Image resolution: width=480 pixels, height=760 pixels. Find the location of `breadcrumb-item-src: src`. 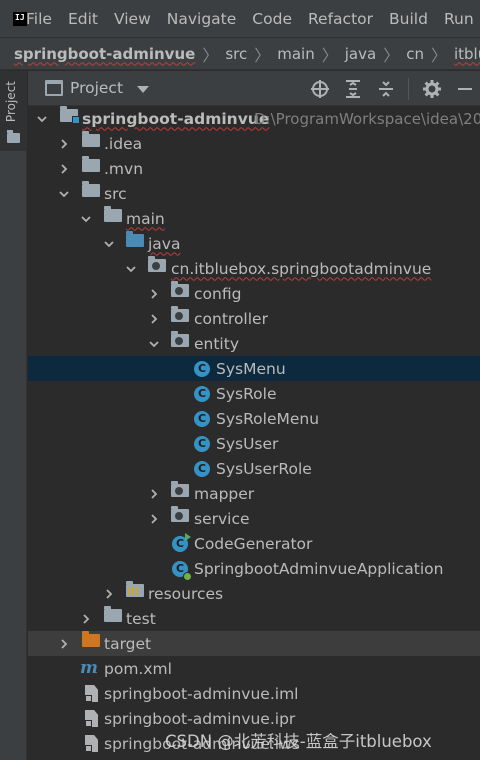

breadcrumb-item-src: src is located at coordinates (236, 54).